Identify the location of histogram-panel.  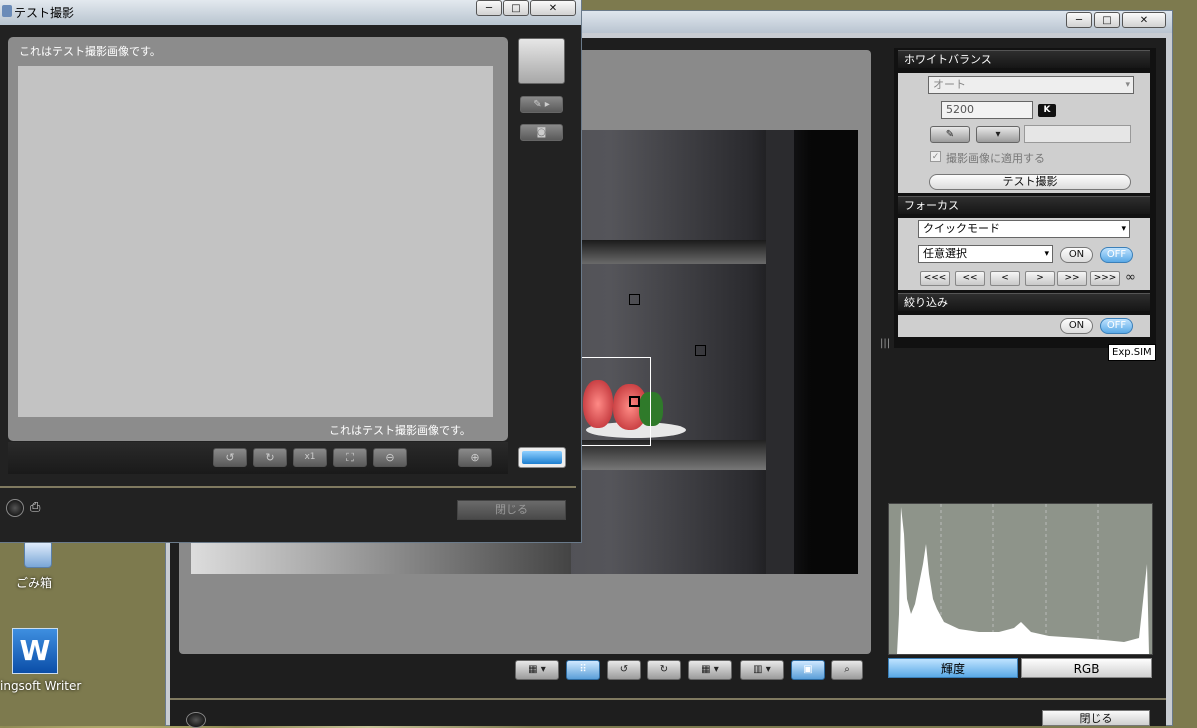
(1020, 579).